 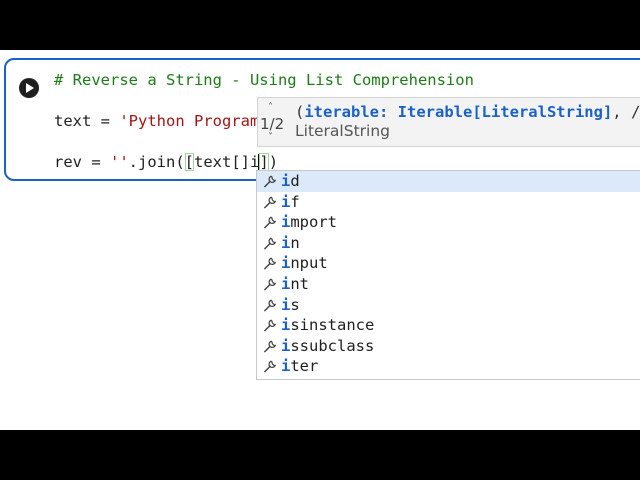 I want to click on suggestion-rest: d, so click(x=295, y=181).